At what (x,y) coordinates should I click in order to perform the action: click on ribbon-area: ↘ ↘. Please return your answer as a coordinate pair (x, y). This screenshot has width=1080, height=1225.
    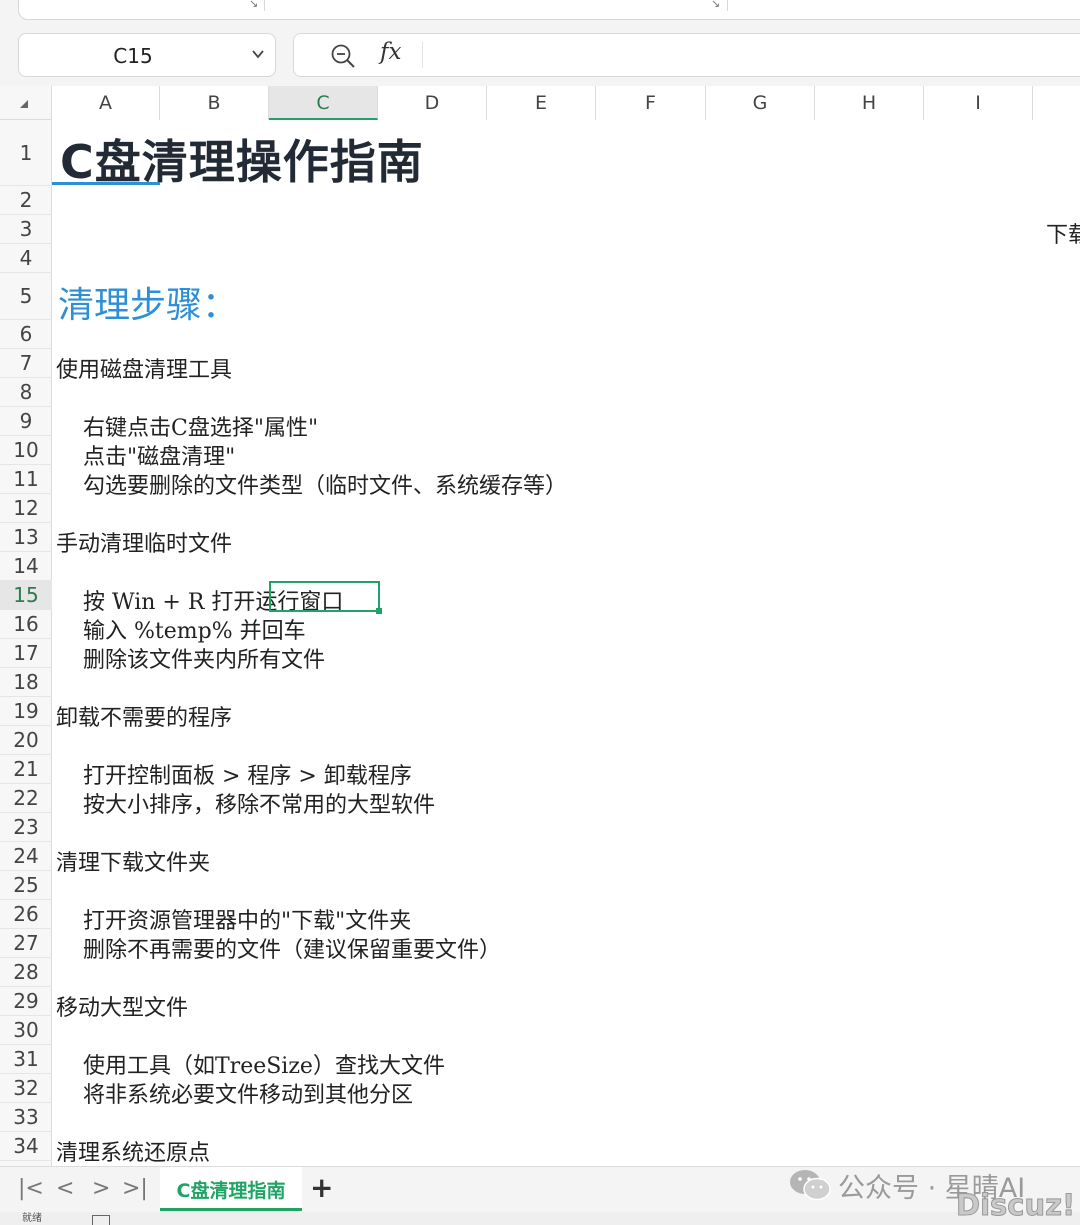
    Looking at the image, I should click on (540, 13).